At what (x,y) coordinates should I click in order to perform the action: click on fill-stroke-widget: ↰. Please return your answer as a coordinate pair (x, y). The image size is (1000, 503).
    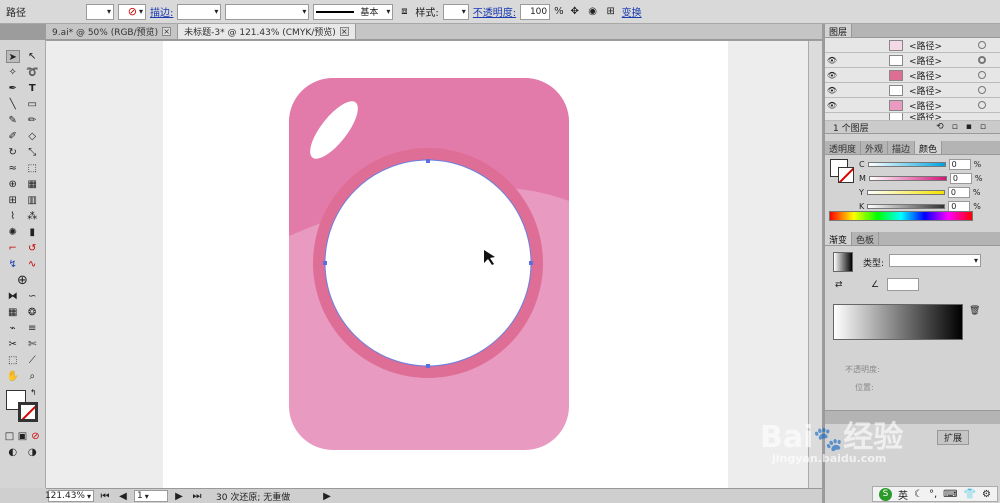
    Looking at the image, I should click on (22, 408).